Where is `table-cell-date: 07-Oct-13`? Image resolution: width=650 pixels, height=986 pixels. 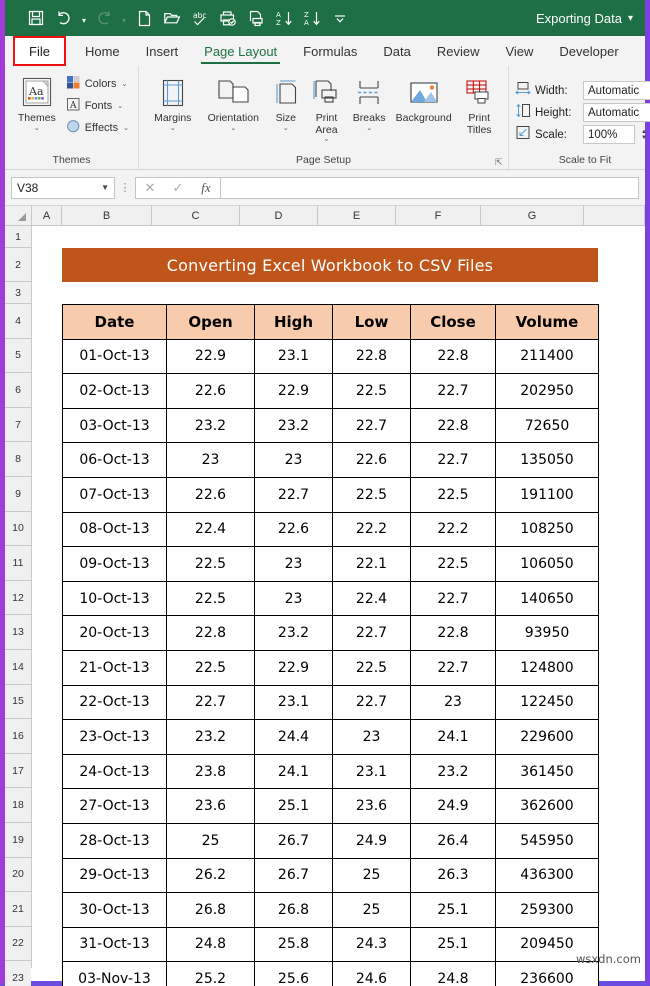
table-cell-date: 07-Oct-13 is located at coordinates (114, 494).